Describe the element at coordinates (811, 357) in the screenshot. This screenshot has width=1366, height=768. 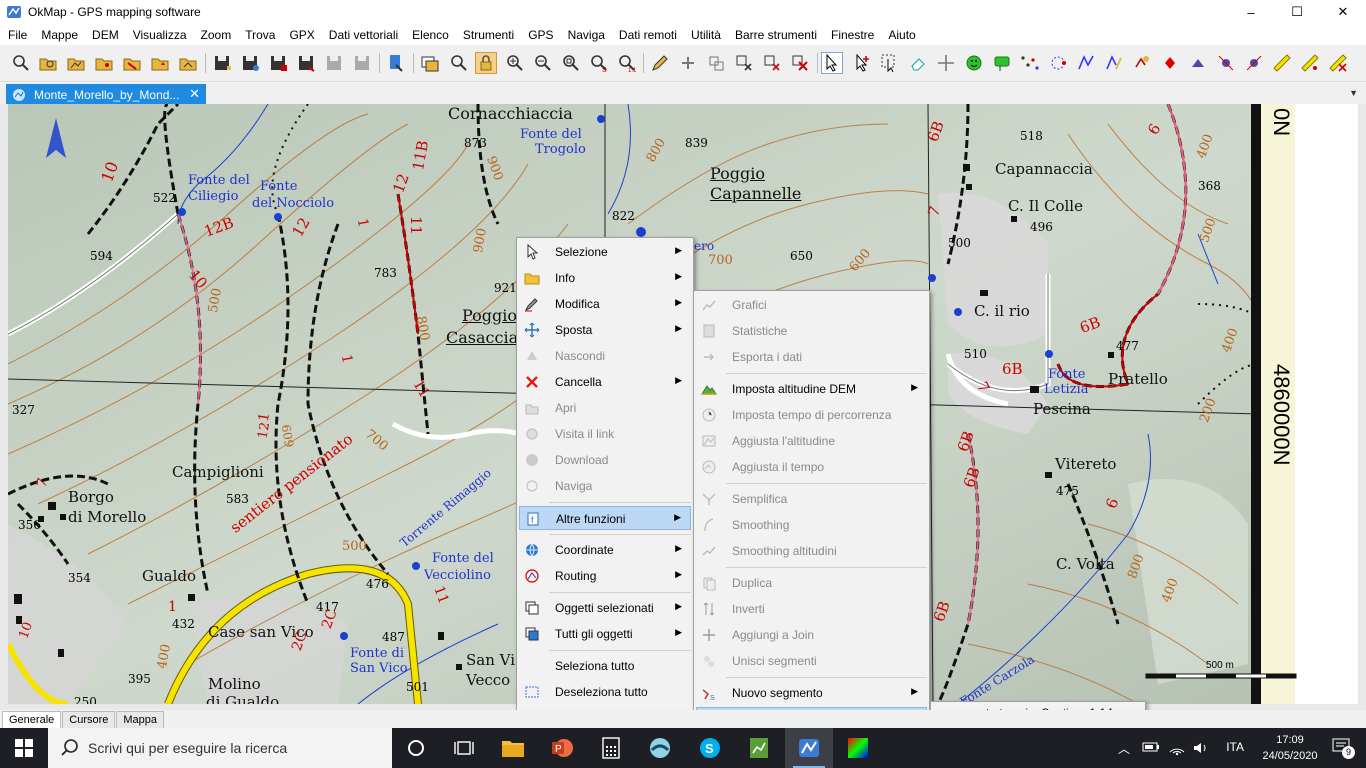
I see `menu-item-esporta-i-dati: Esporta i dati` at that location.